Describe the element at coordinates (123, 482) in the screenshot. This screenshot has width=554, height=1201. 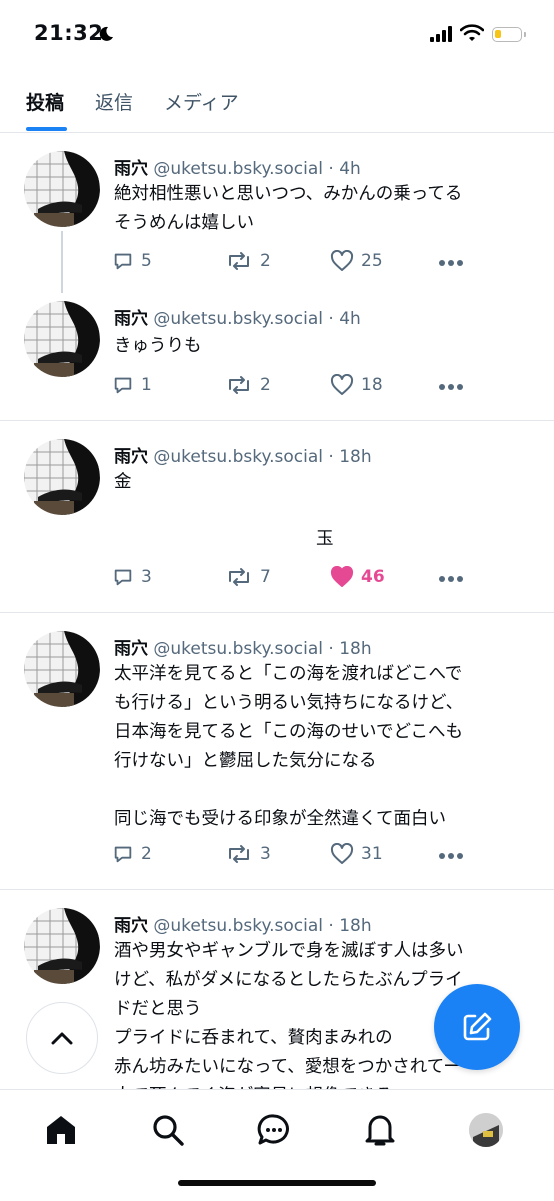
I see `post-text: 金` at that location.